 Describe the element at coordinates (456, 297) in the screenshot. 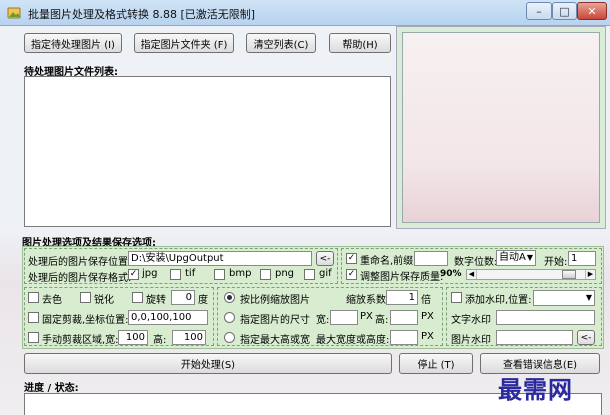

I see `watermark-checkbox` at that location.